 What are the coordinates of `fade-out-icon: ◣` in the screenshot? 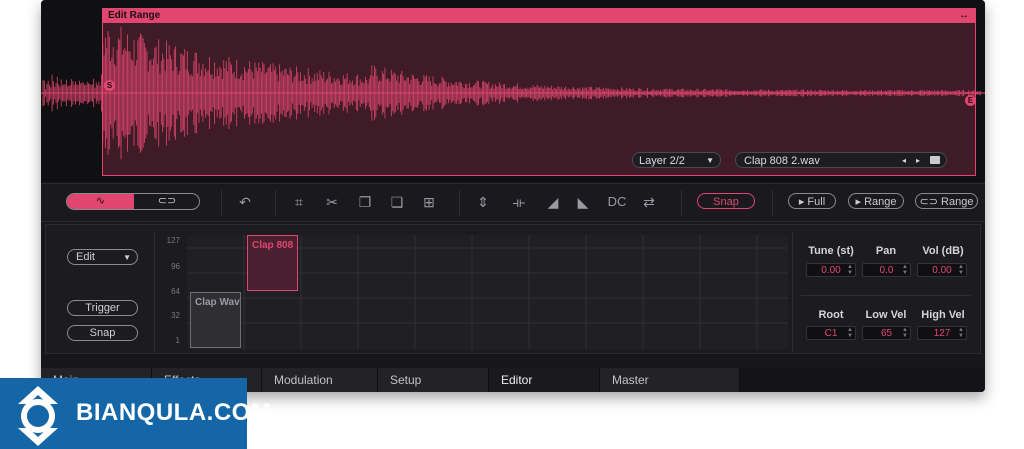 It's located at (583, 202).